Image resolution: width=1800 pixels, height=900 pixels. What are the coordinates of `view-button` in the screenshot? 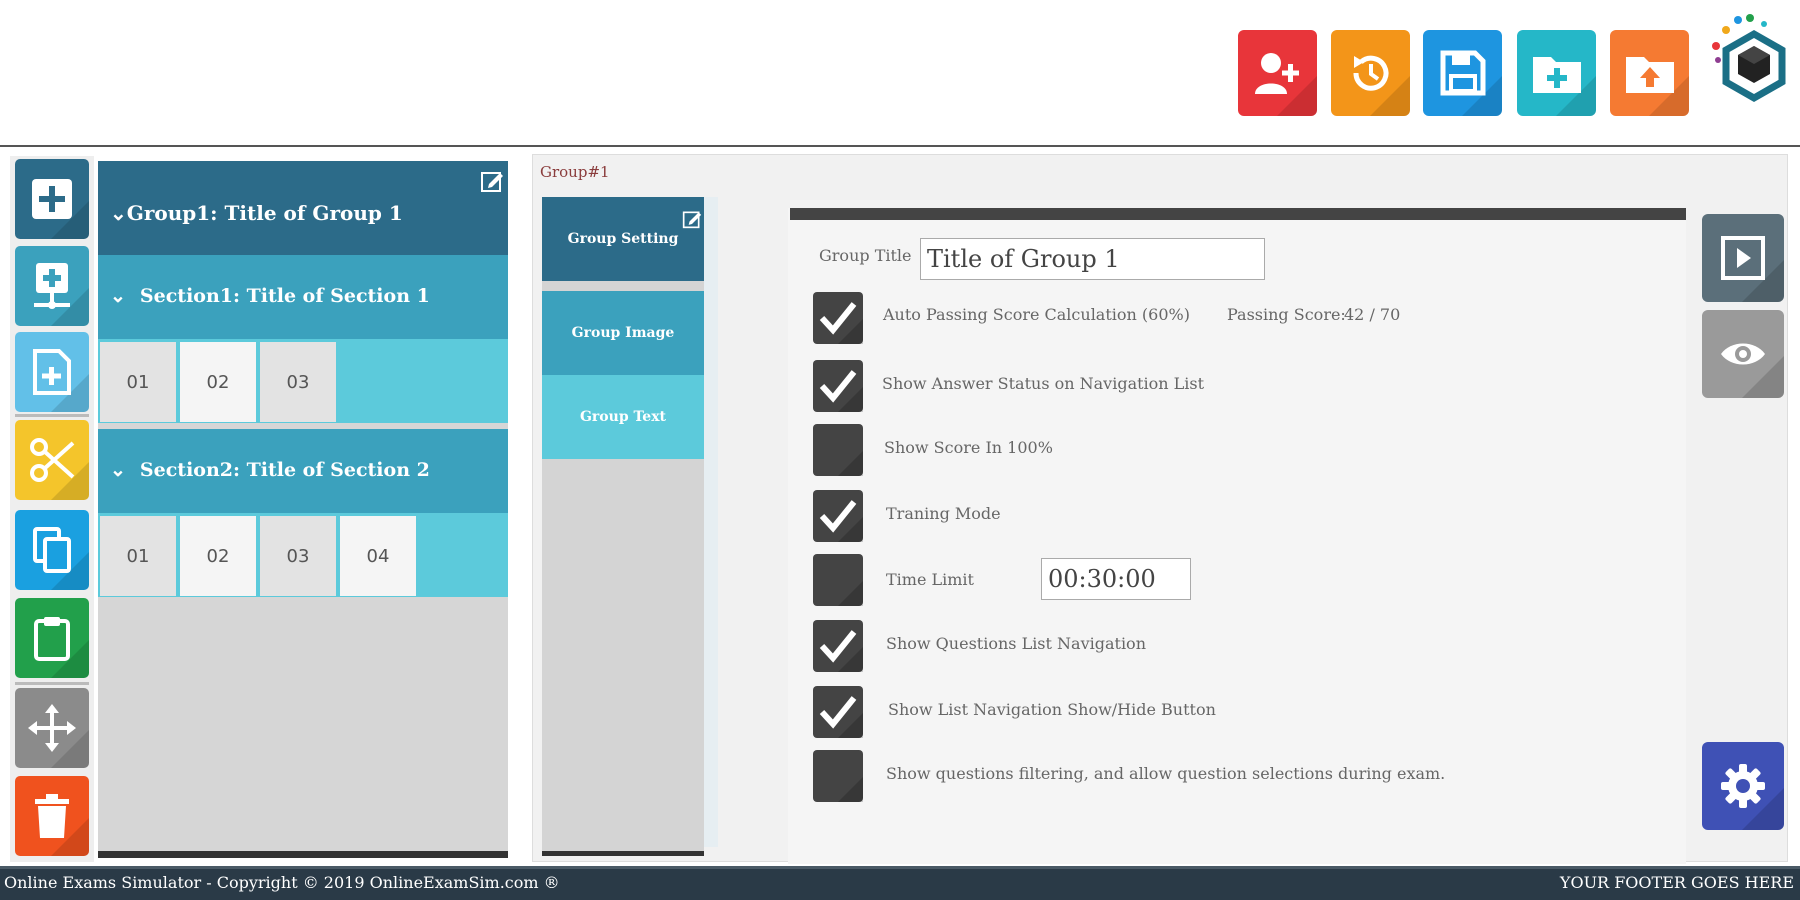 It's located at (1743, 354).